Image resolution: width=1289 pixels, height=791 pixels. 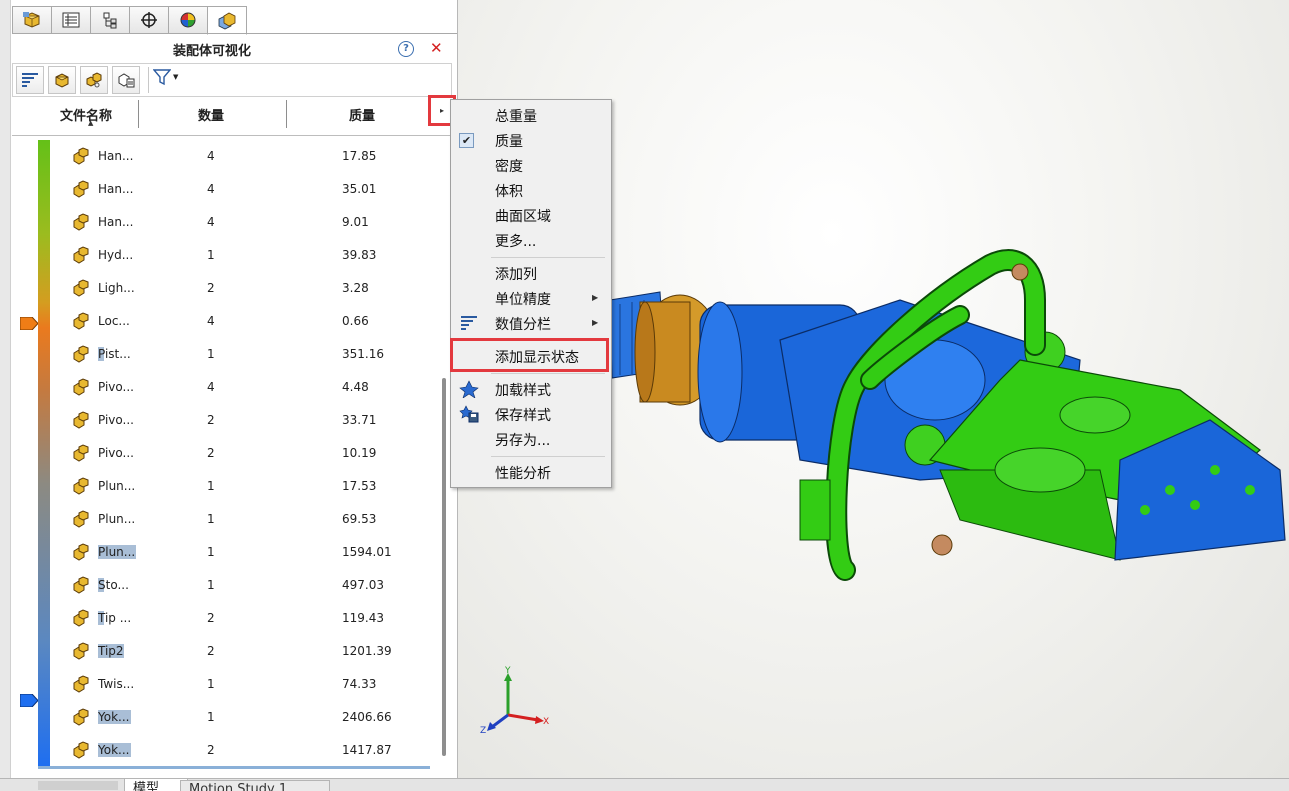 What do you see at coordinates (509, 191) in the screenshot?
I see `menu-item-volume: 体积` at bounding box center [509, 191].